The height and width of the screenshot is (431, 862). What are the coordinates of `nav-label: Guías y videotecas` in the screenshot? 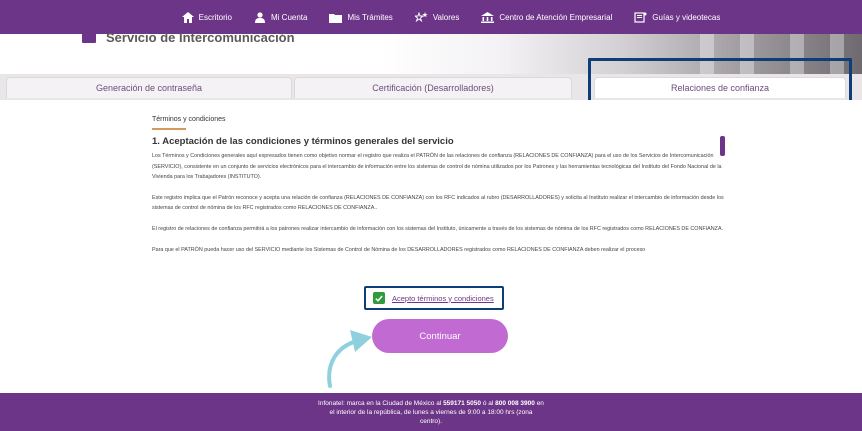 It's located at (686, 17).